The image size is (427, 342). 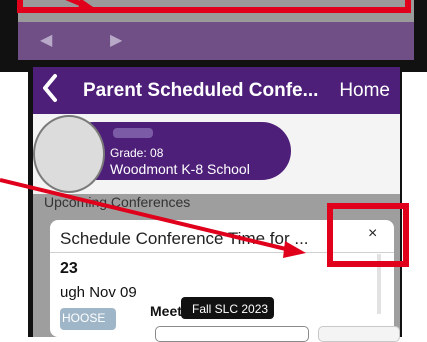 What do you see at coordinates (145, 215) in the screenshot?
I see `annotation-arrow-line` at bounding box center [145, 215].